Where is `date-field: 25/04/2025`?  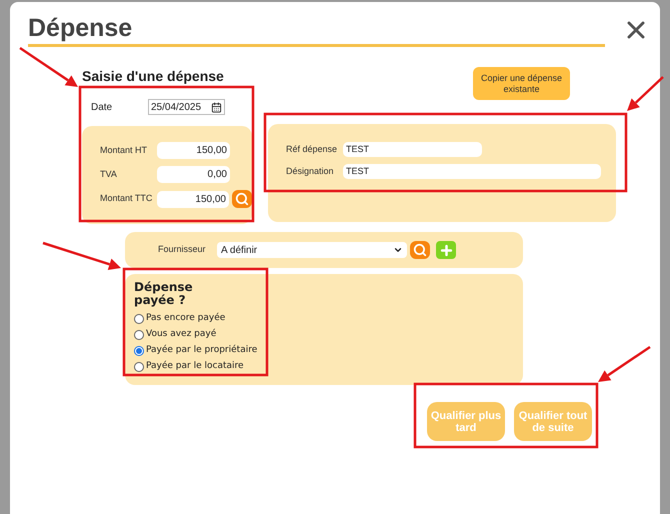
date-field: 25/04/2025 is located at coordinates (186, 107).